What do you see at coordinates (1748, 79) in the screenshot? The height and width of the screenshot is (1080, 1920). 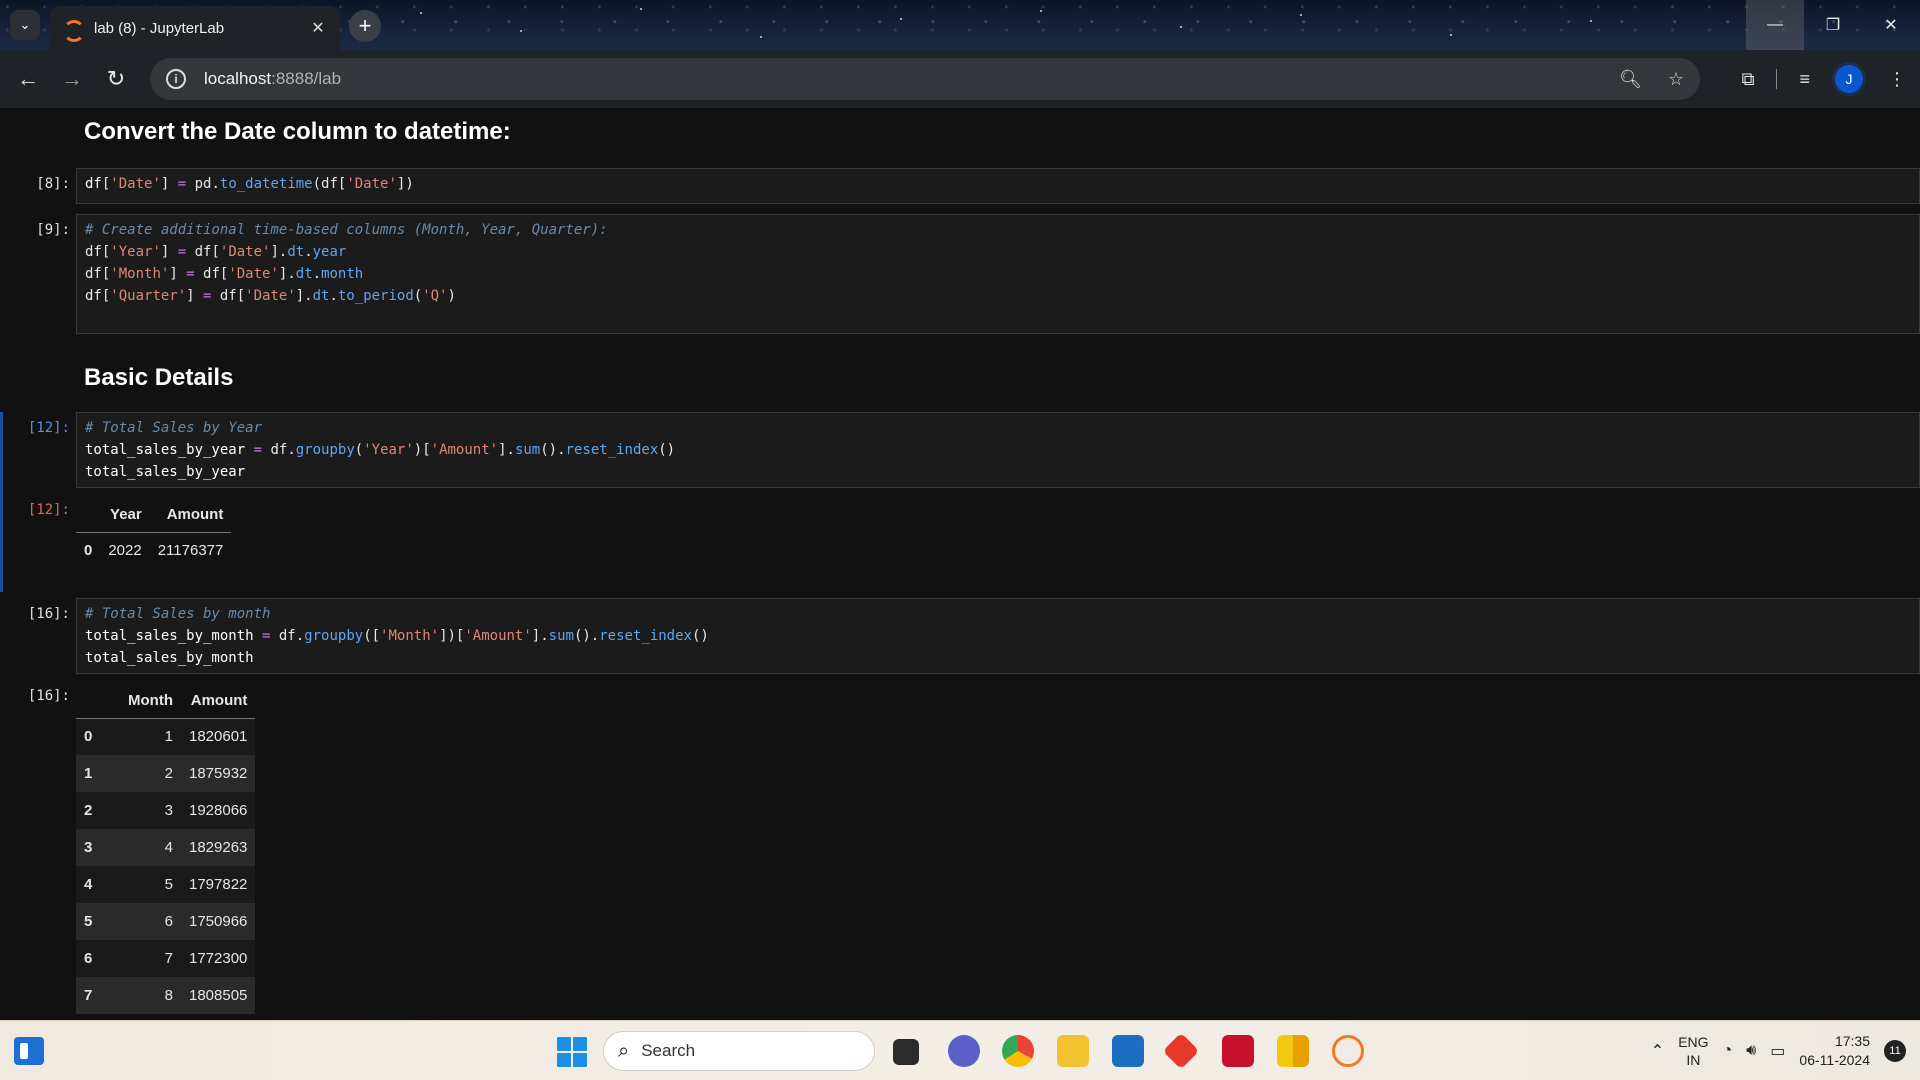 I see `extensions-icon: ⧉` at bounding box center [1748, 79].